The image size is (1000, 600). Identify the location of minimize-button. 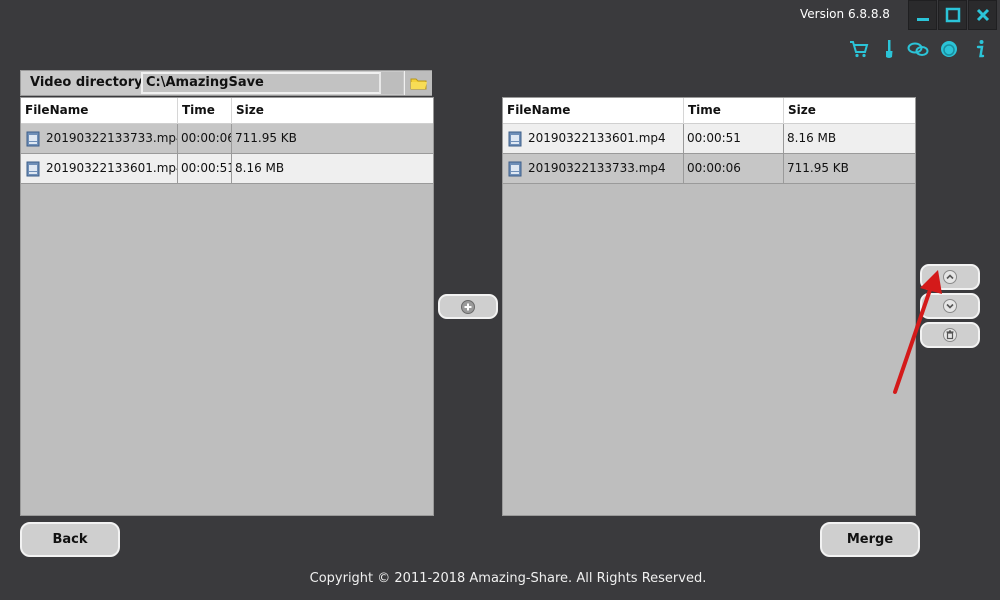
(922, 15).